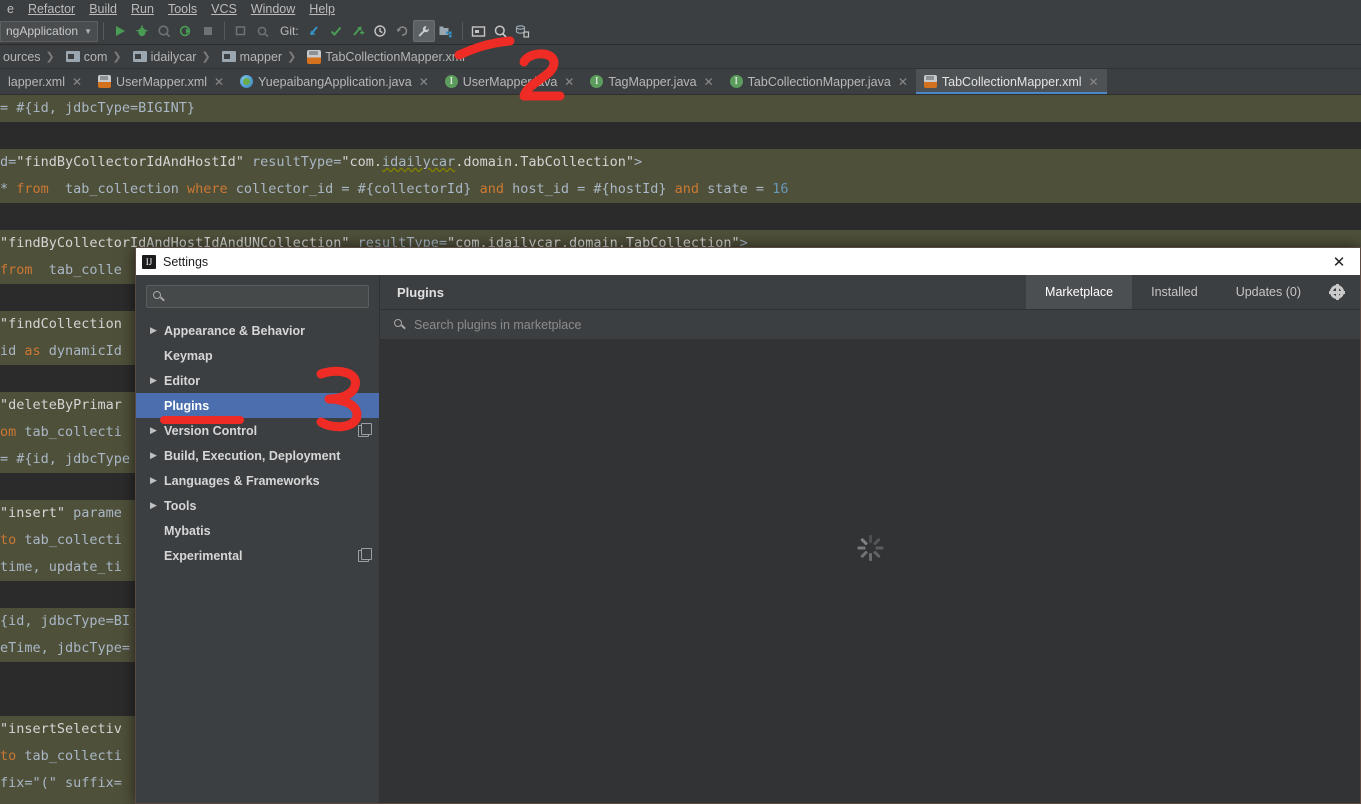 This screenshot has height=804, width=1361. I want to click on editor-tab-tabcollectionmapper-xml: TabCollectionMapper.xml ✕, so click(1011, 81).